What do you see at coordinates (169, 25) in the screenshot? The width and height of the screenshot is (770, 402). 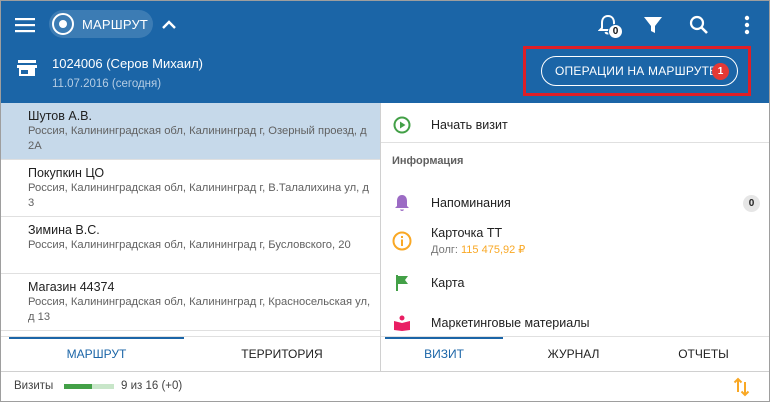 I see `chevron-up-icon` at bounding box center [169, 25].